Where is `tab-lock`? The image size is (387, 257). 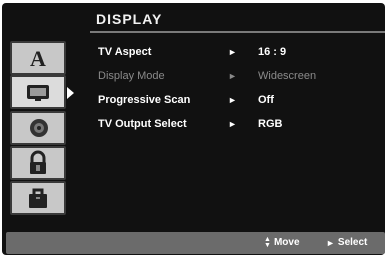
tab-lock is located at coordinates (38, 163).